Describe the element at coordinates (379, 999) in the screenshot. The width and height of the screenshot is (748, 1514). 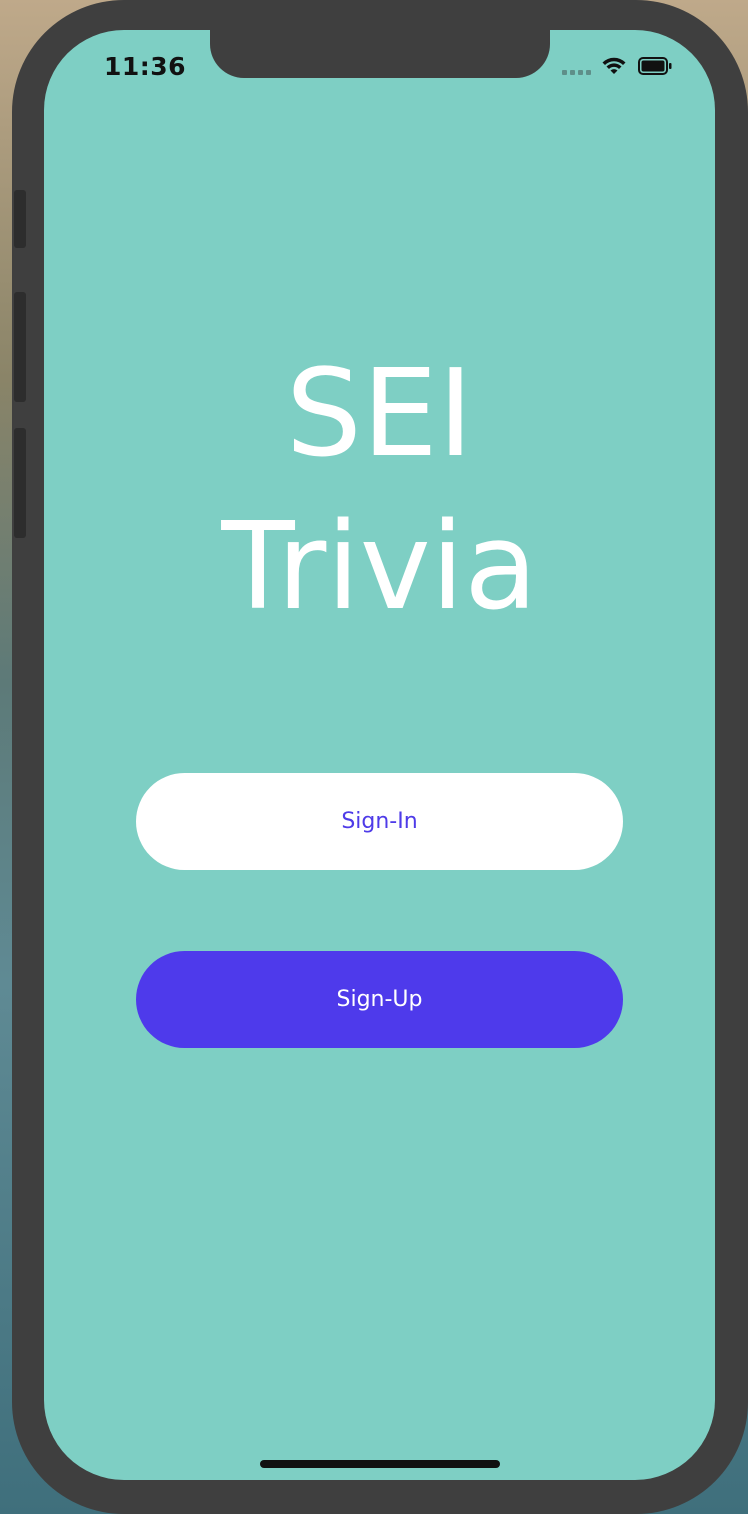
I see `sign-up-button: Sign-Up` at that location.